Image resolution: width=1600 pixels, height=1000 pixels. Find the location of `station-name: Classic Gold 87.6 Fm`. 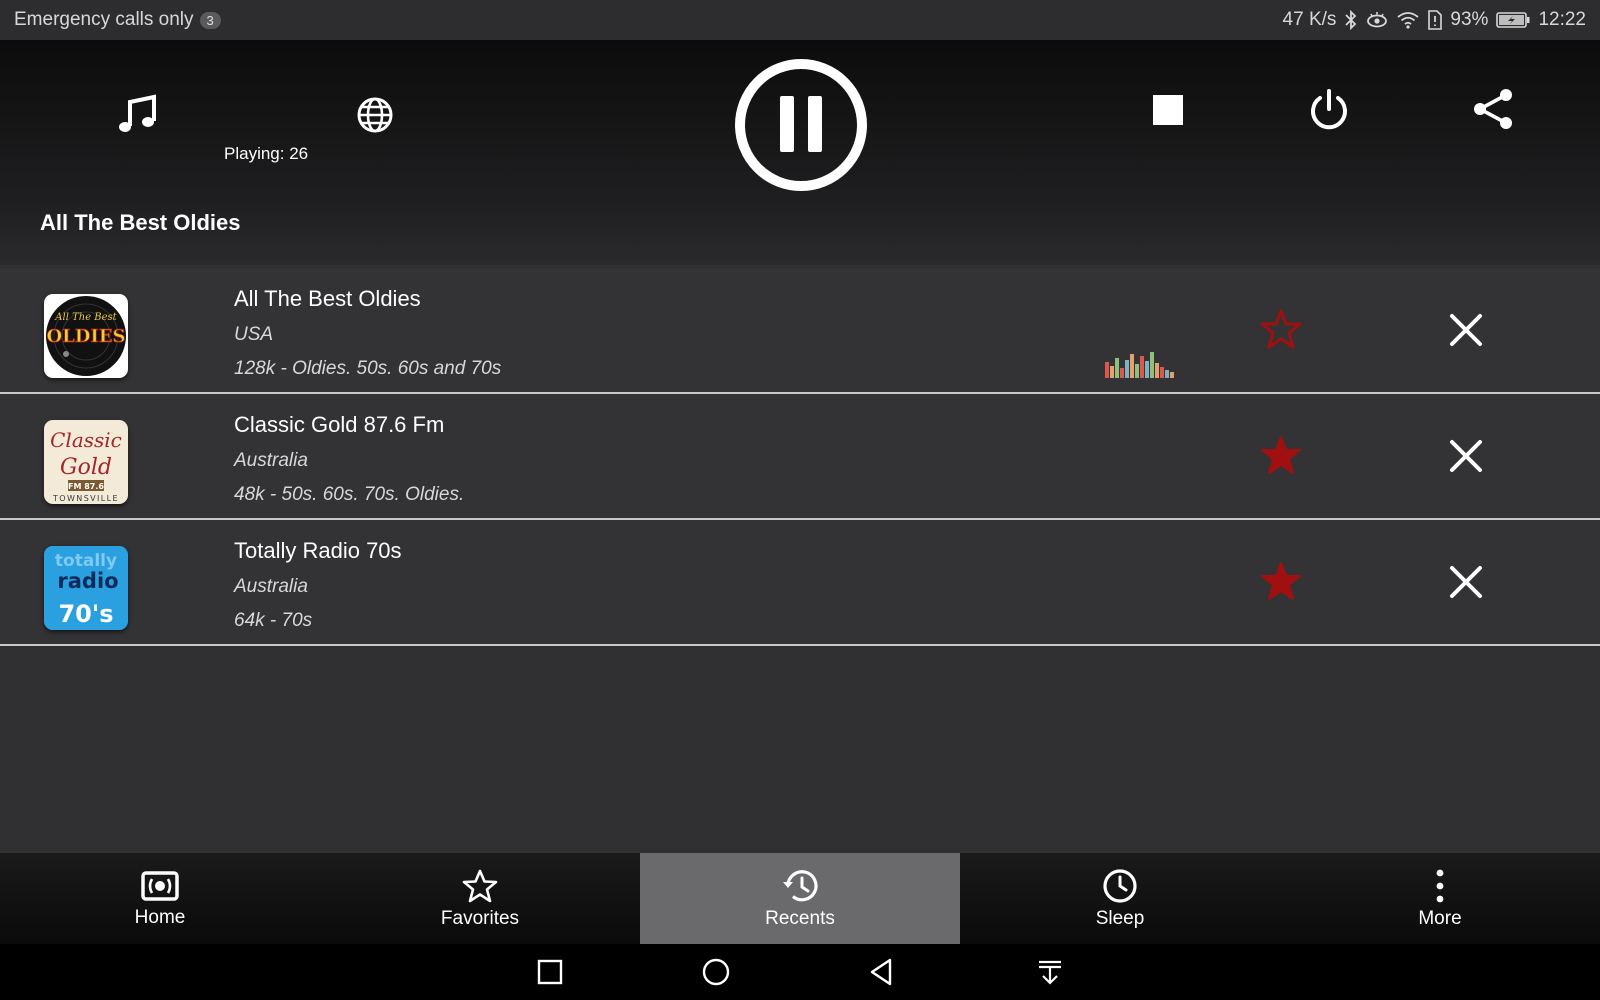

station-name: Classic Gold 87.6 Fm is located at coordinates (339, 424).